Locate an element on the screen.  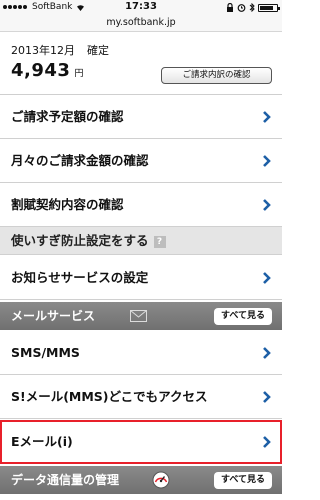
billing-amount-unit: 円 is located at coordinates (79, 74).